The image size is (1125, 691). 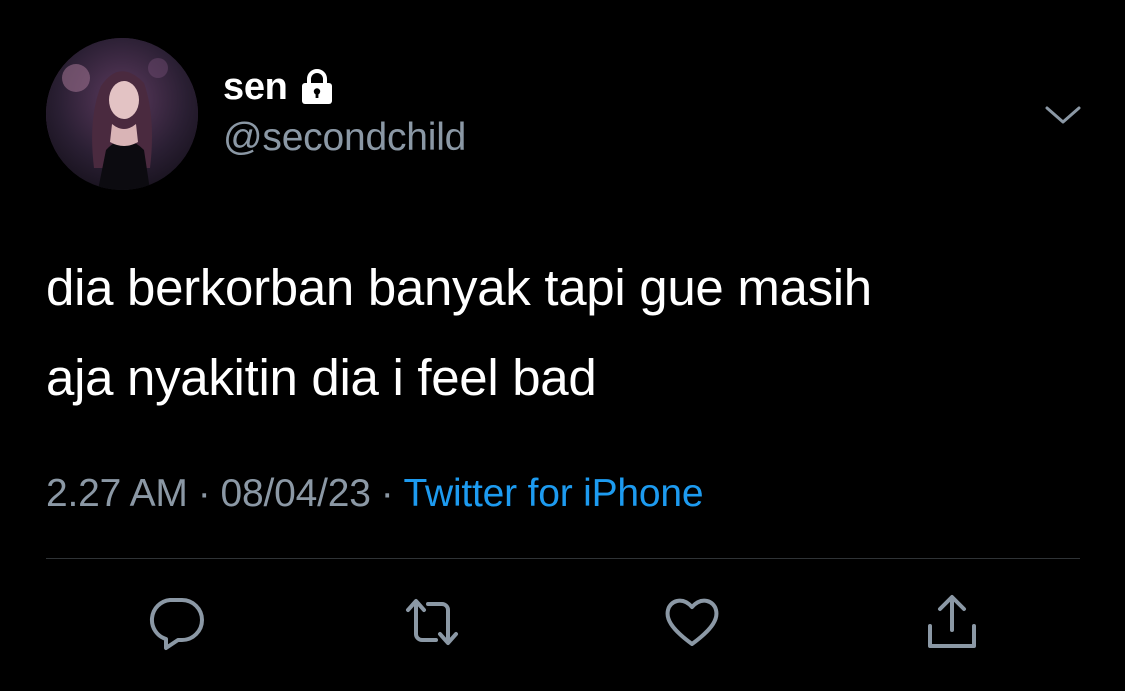 I want to click on author-handle: @secondchild, so click(x=344, y=138).